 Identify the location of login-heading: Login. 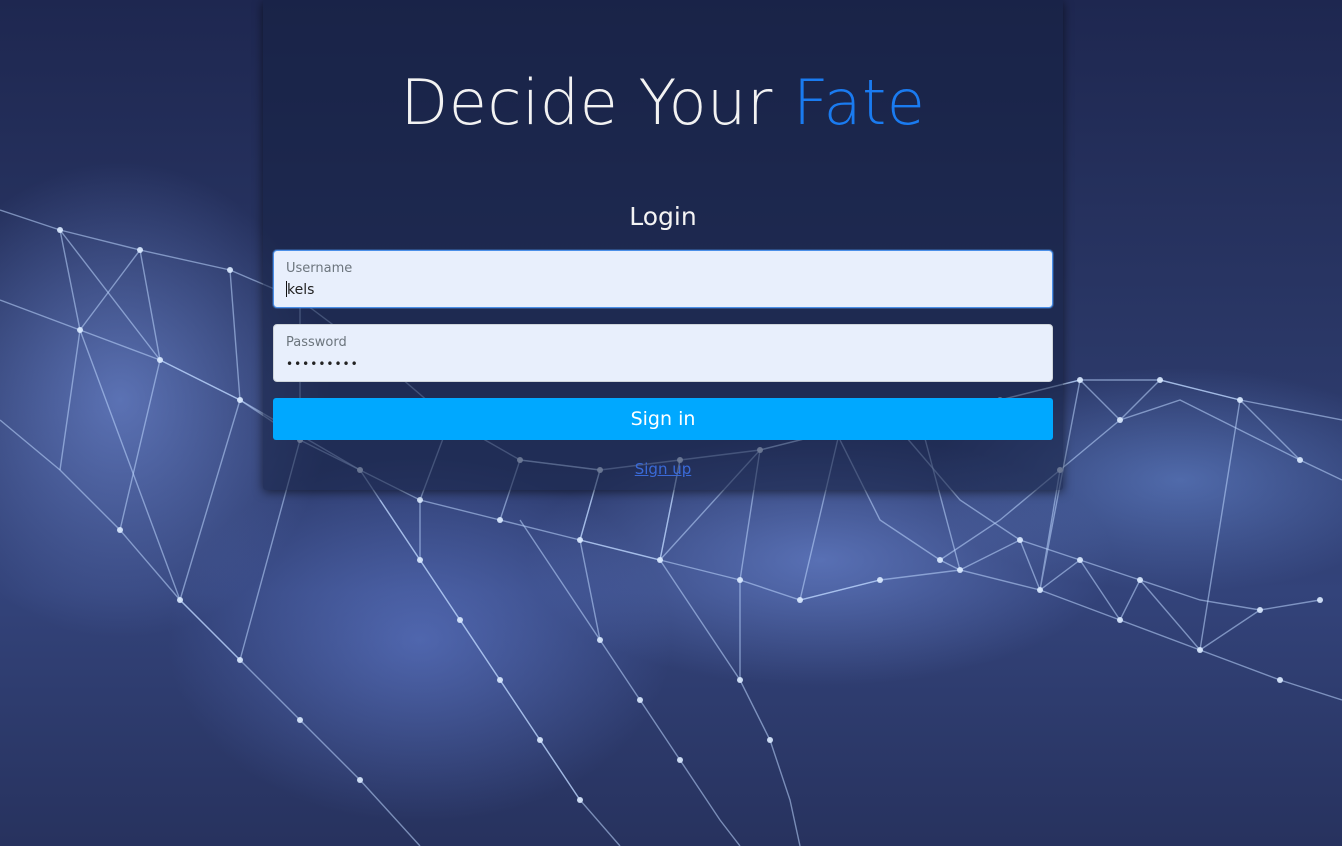
(663, 216).